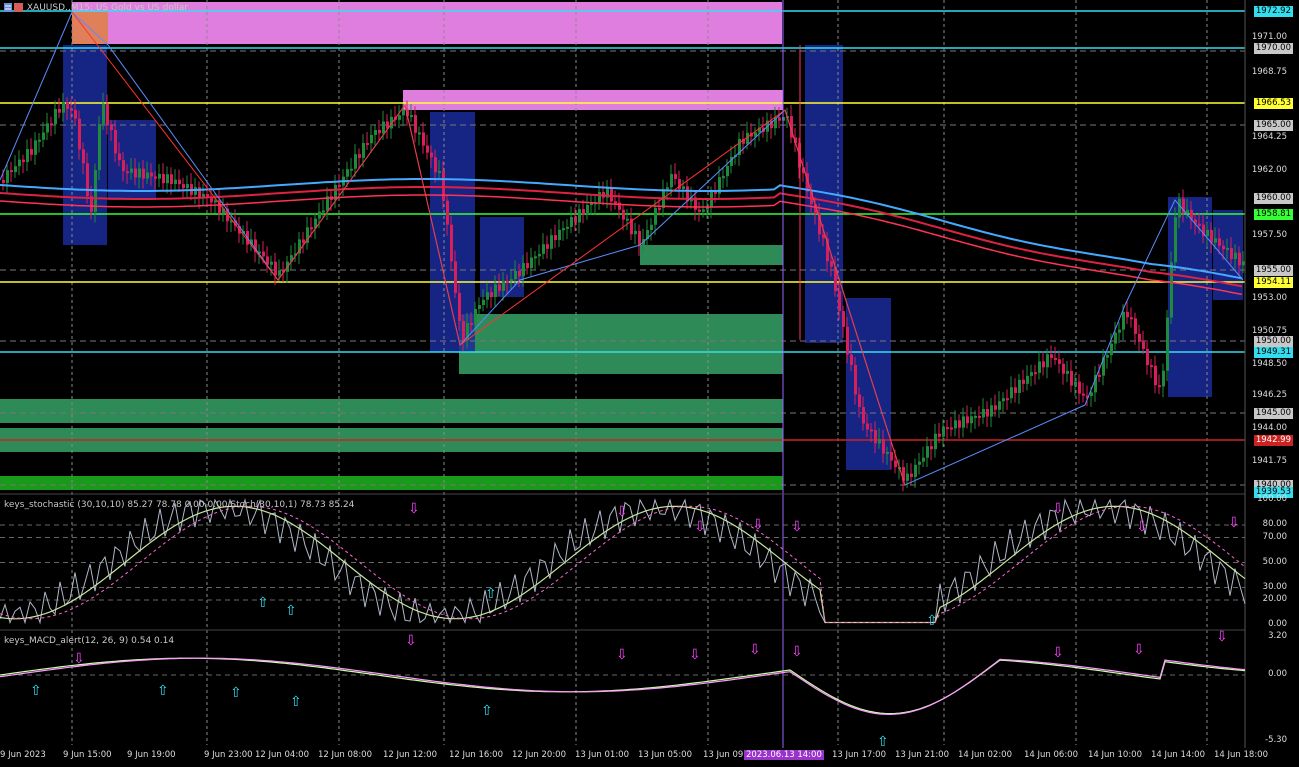  What do you see at coordinates (922, 755) in the screenshot?
I see `time-axis-label: 13 Jun 21:00` at bounding box center [922, 755].